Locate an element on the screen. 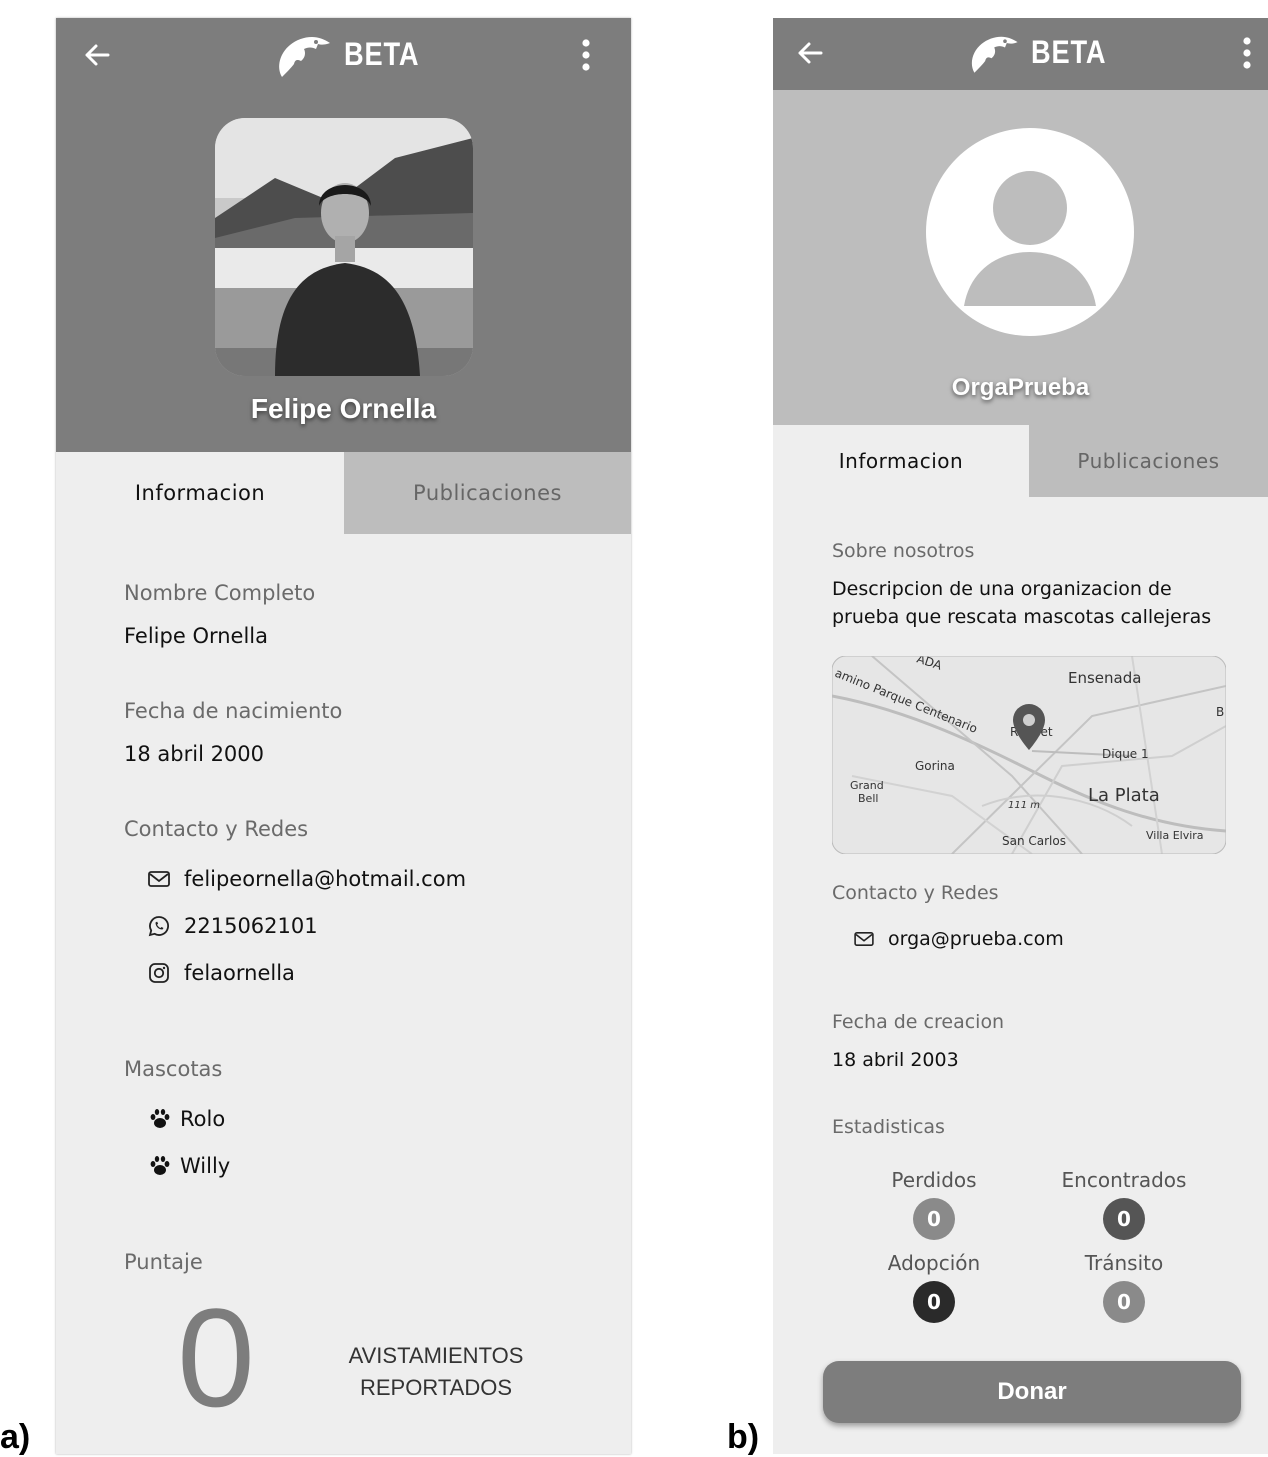  map-label-san-carlos: San Carlos is located at coordinates (1034, 841).